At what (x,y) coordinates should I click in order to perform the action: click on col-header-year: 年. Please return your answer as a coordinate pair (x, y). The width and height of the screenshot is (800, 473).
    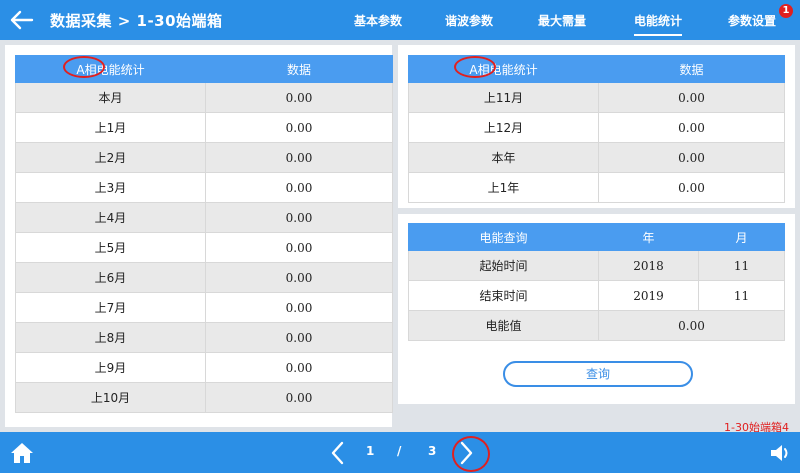
    Looking at the image, I should click on (648, 237).